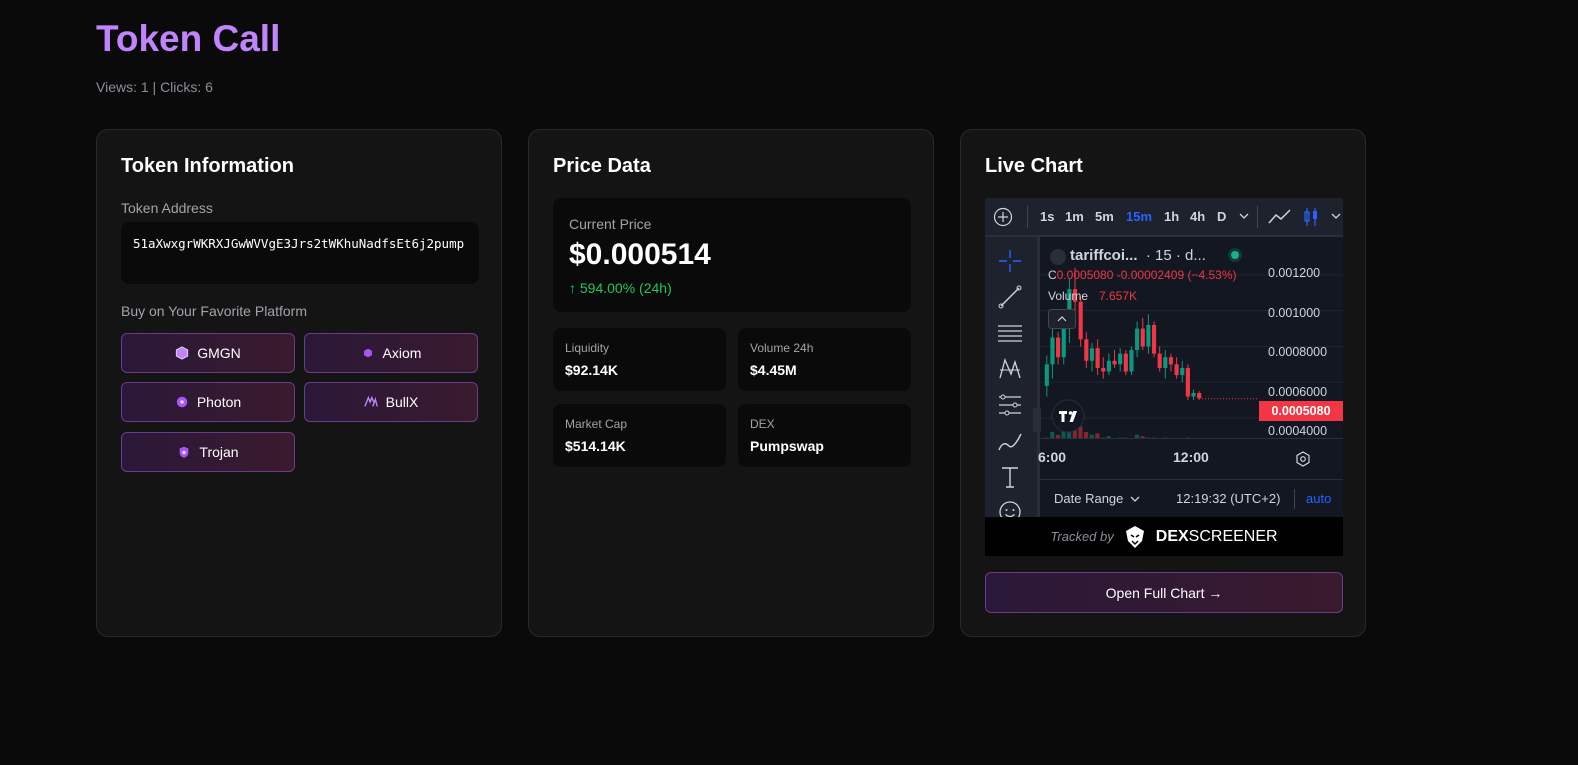 The width and height of the screenshot is (1578, 765). What do you see at coordinates (208, 452) in the screenshot?
I see `trojan-button: Trojan` at bounding box center [208, 452].